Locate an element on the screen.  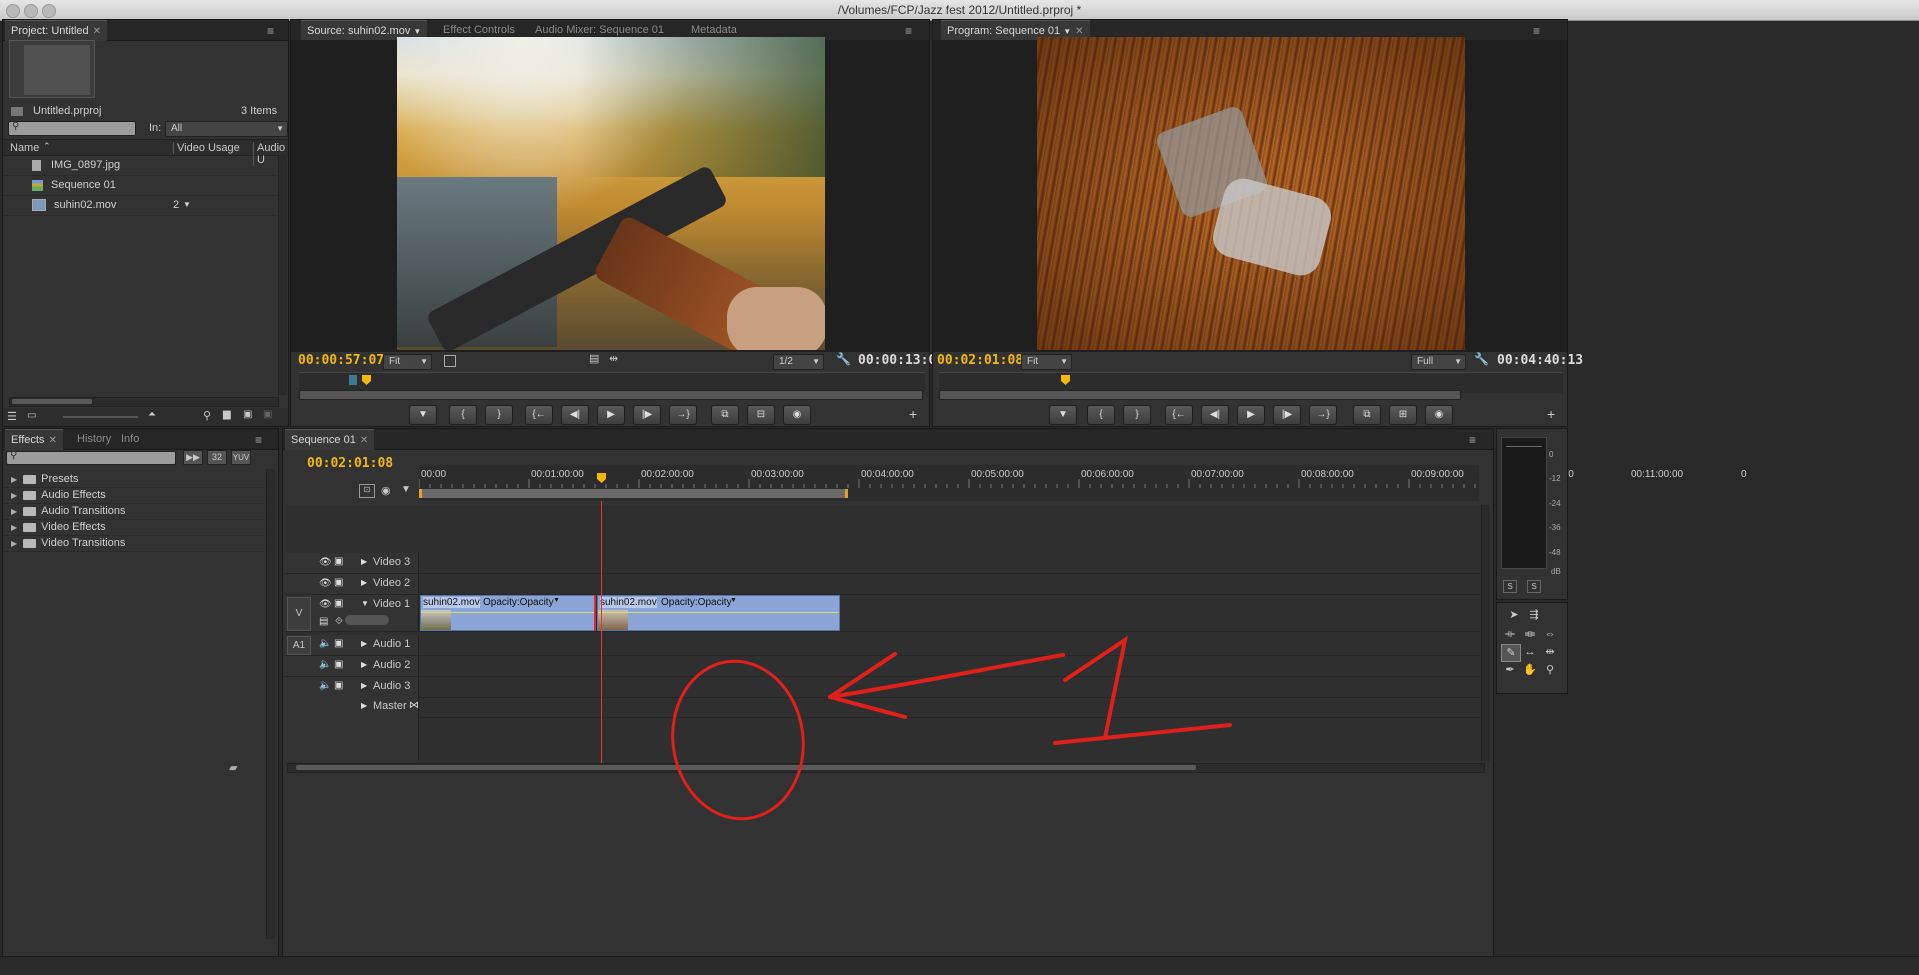
list-view-icon: ☰ is located at coordinates (12, 416).